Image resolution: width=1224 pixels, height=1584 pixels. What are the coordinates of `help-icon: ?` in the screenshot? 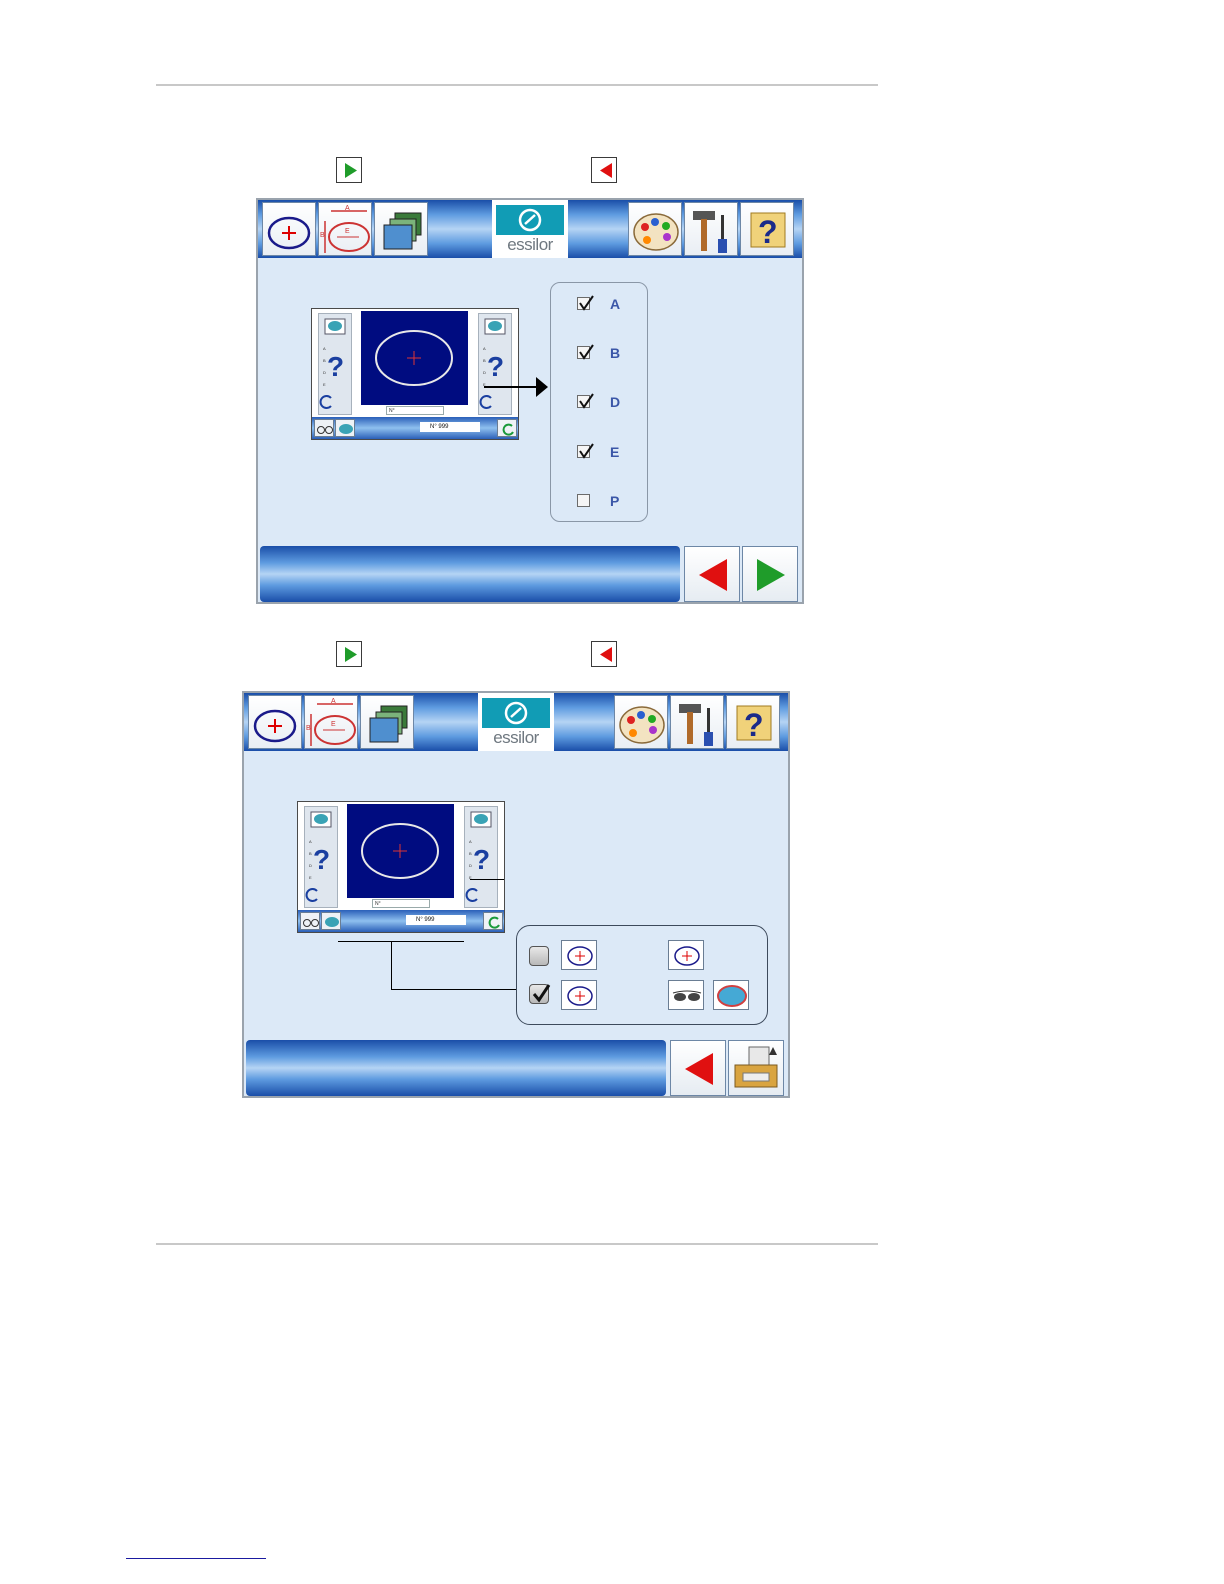 It's located at (768, 231).